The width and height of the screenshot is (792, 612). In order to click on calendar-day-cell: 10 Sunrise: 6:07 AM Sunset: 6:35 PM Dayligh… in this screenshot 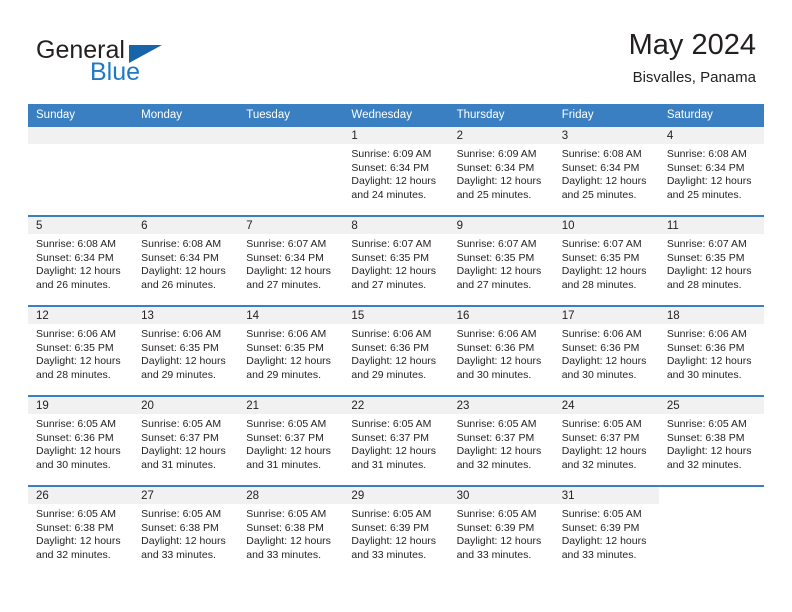, I will do `click(606, 260)`.